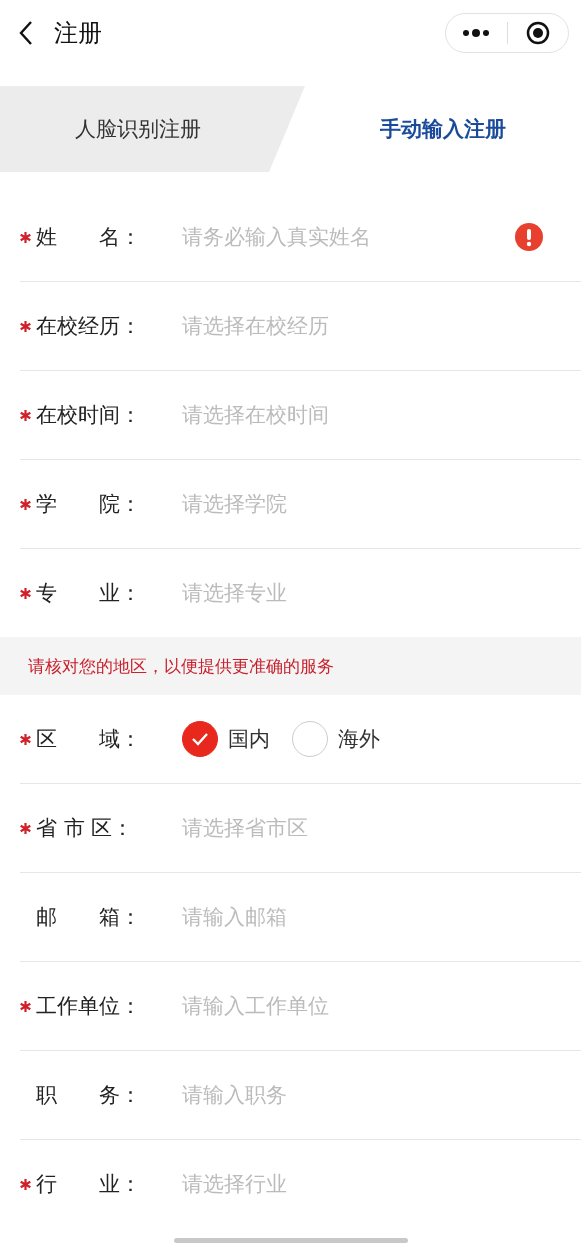  Describe the element at coordinates (362, 828) in the screenshot. I see `input-field: 请选择省市区` at that location.